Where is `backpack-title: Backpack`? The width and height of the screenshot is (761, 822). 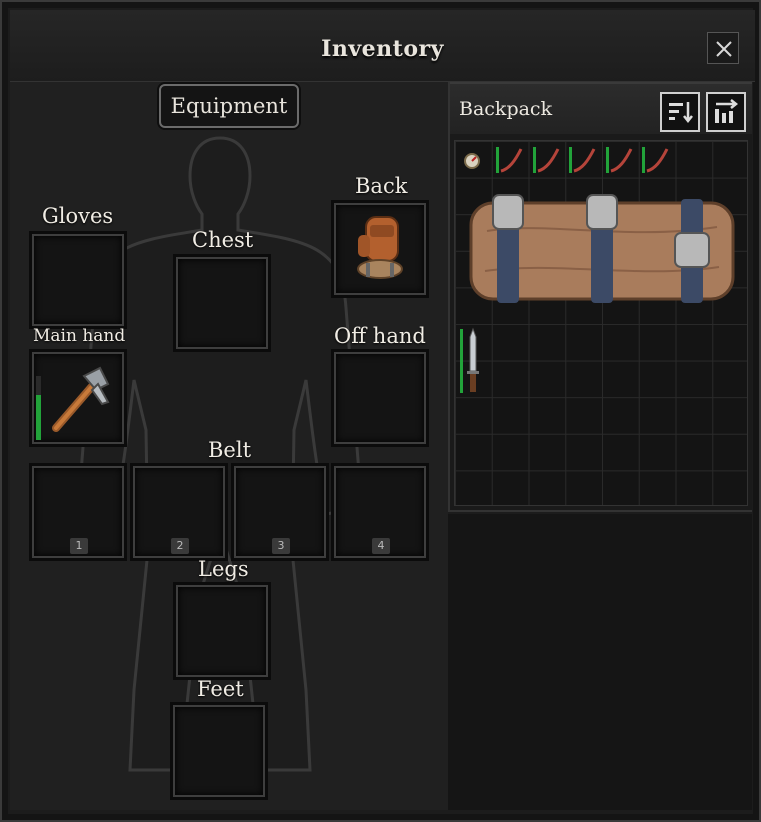 backpack-title: Backpack is located at coordinates (506, 109).